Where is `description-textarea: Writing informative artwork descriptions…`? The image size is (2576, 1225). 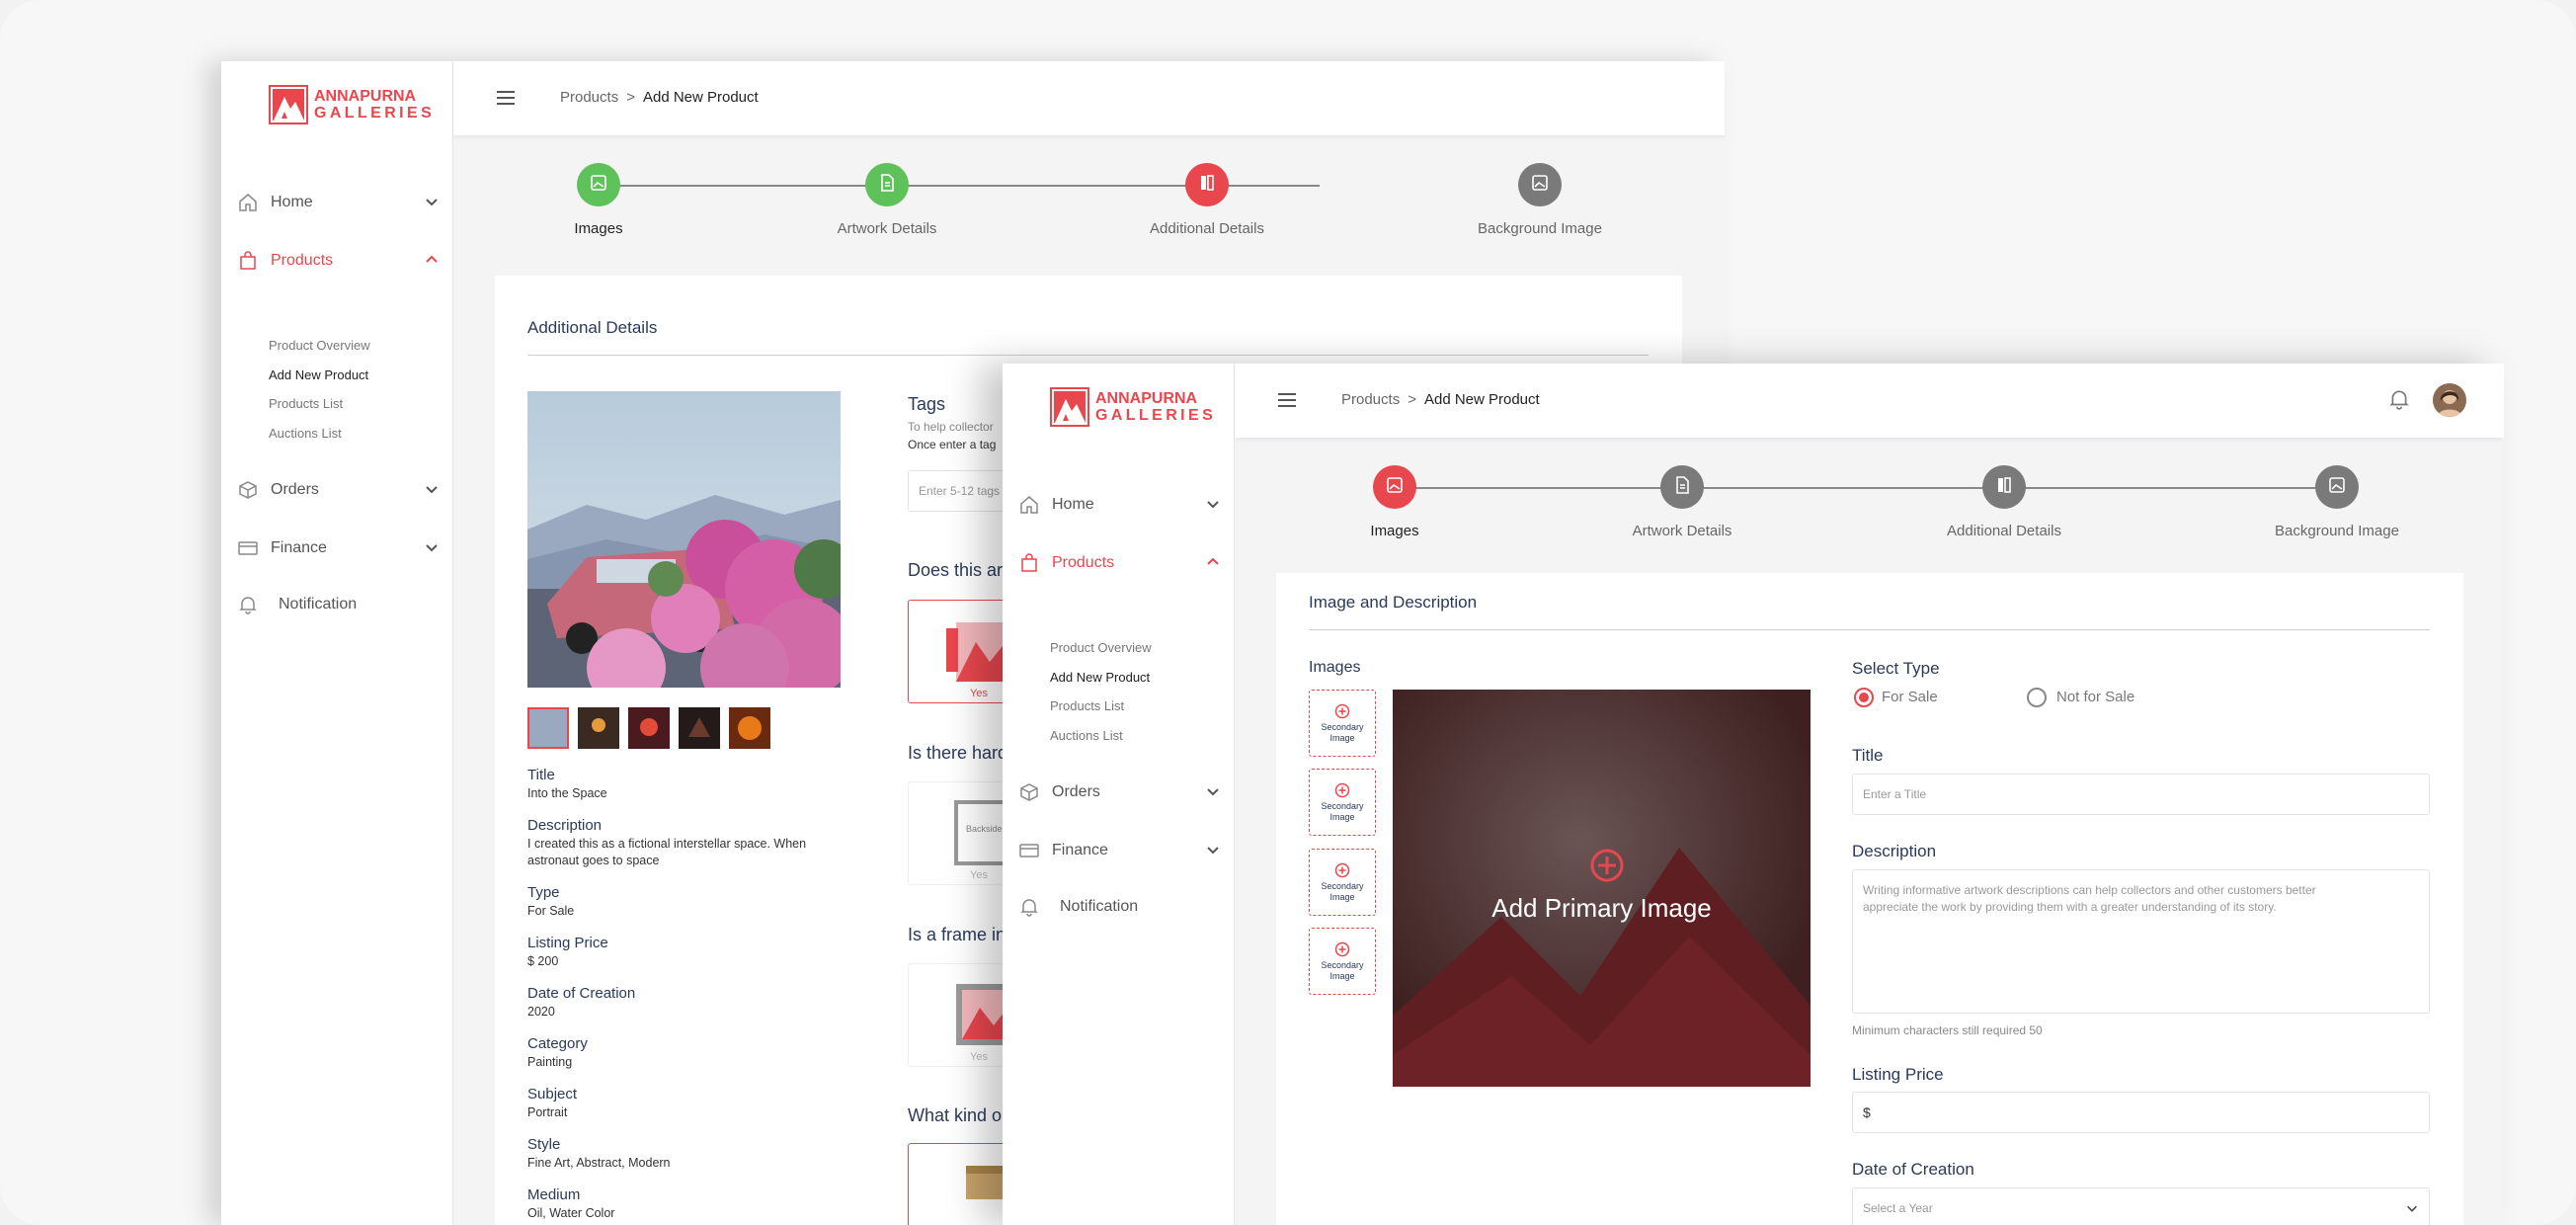 description-textarea: Writing informative artwork descriptions… is located at coordinates (2141, 941).